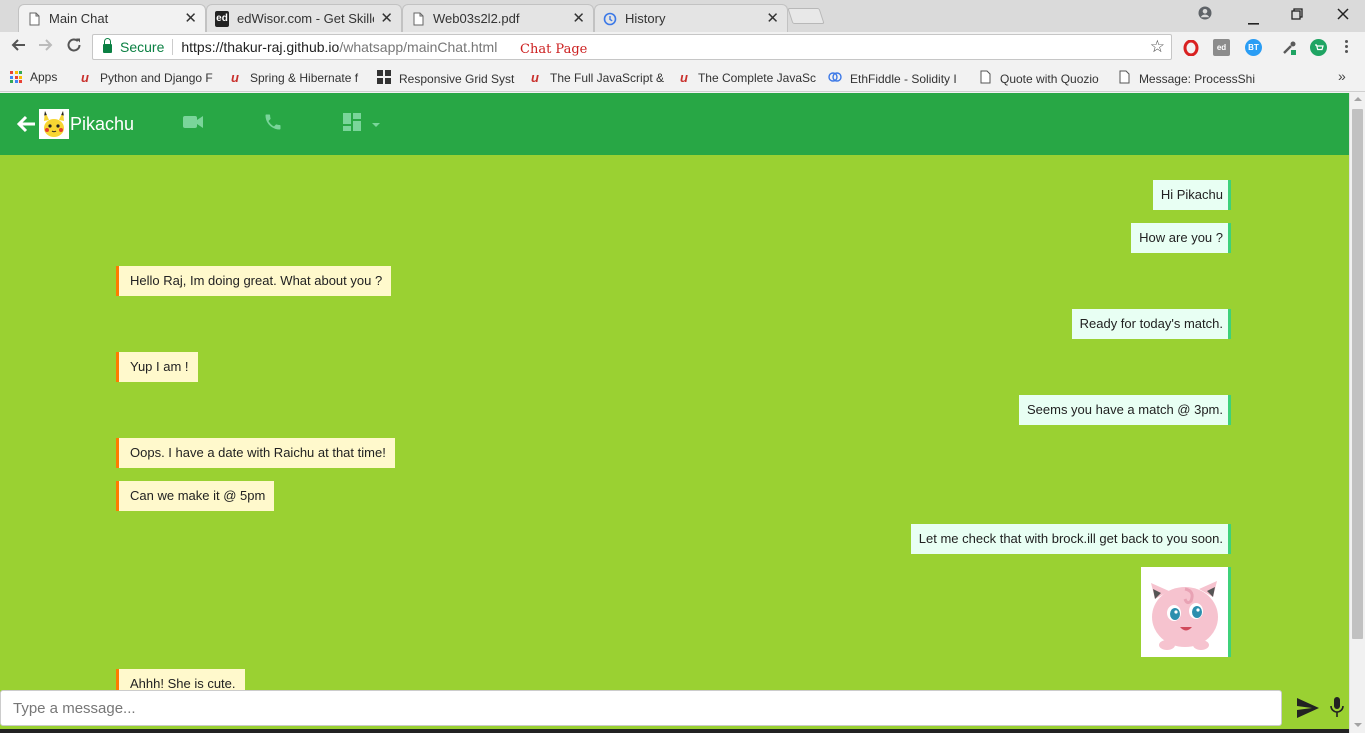  Describe the element at coordinates (645, 18) in the screenshot. I see `tab-title: History` at that location.